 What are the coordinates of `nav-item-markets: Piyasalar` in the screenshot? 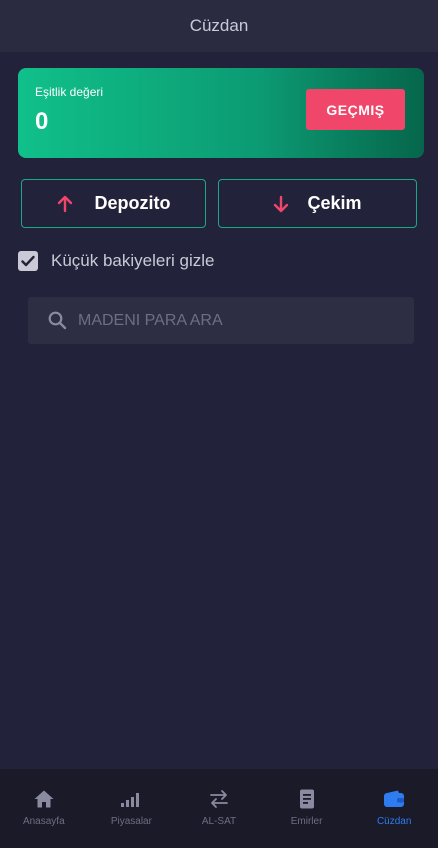 It's located at (132, 808).